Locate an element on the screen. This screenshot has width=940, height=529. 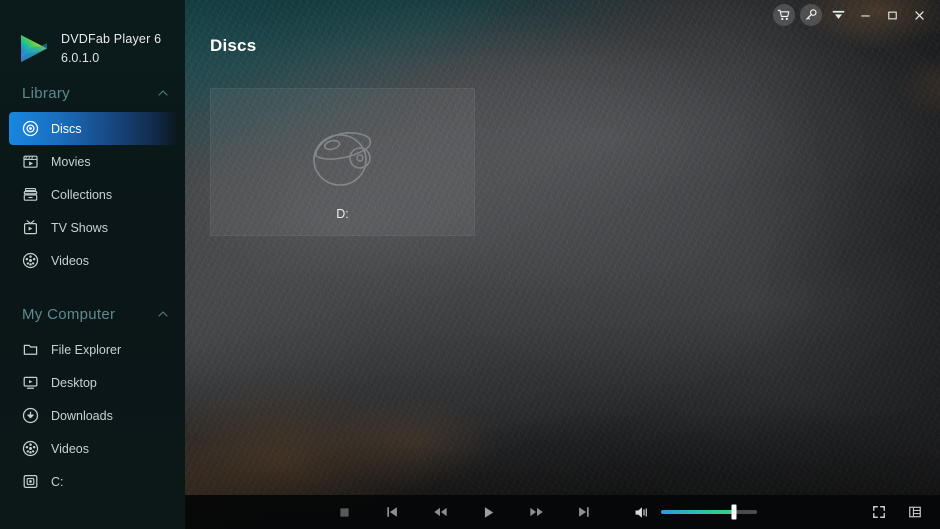
play-button is located at coordinates (488, 512).